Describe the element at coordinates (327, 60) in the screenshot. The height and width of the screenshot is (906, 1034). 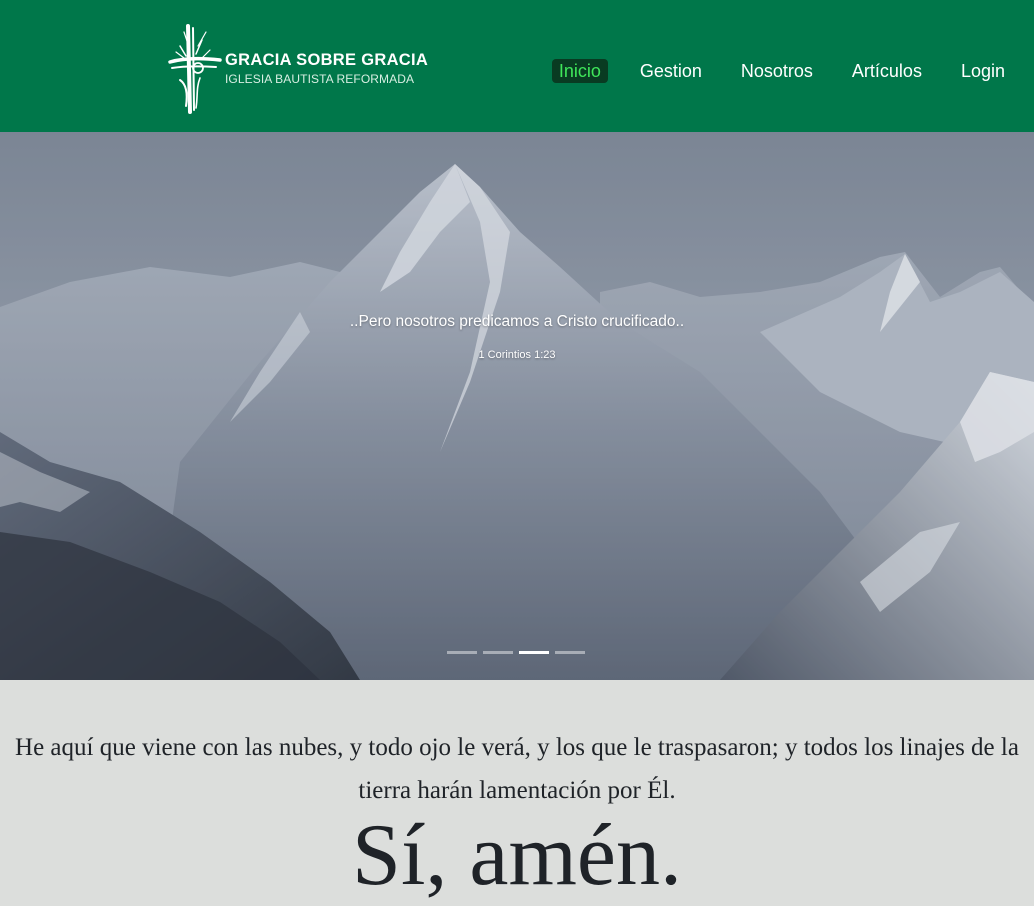
I see `brand-title: GRACIA SOBRE GRACIA` at that location.